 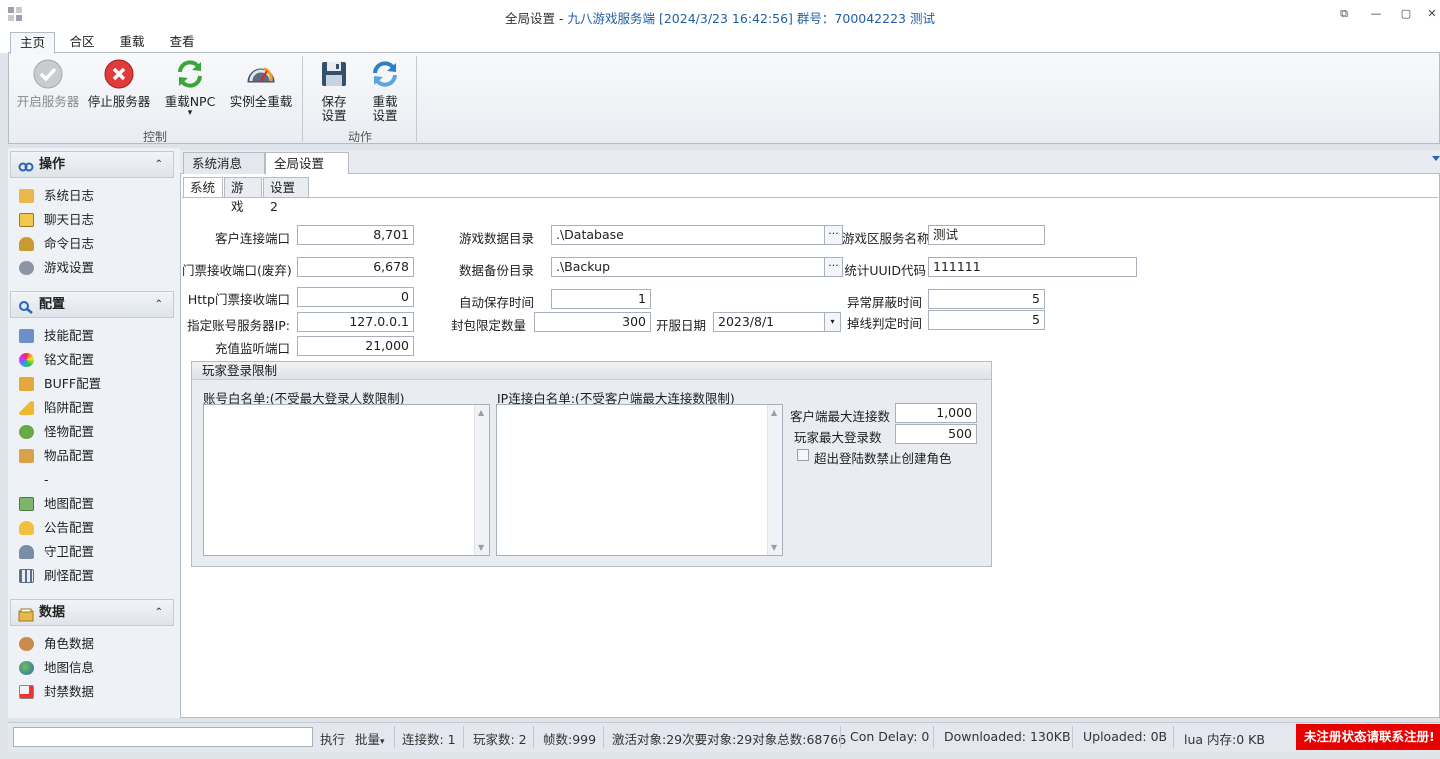 What do you see at coordinates (132, 43) in the screenshot?
I see `ribbon-tab-reload: 重载` at bounding box center [132, 43].